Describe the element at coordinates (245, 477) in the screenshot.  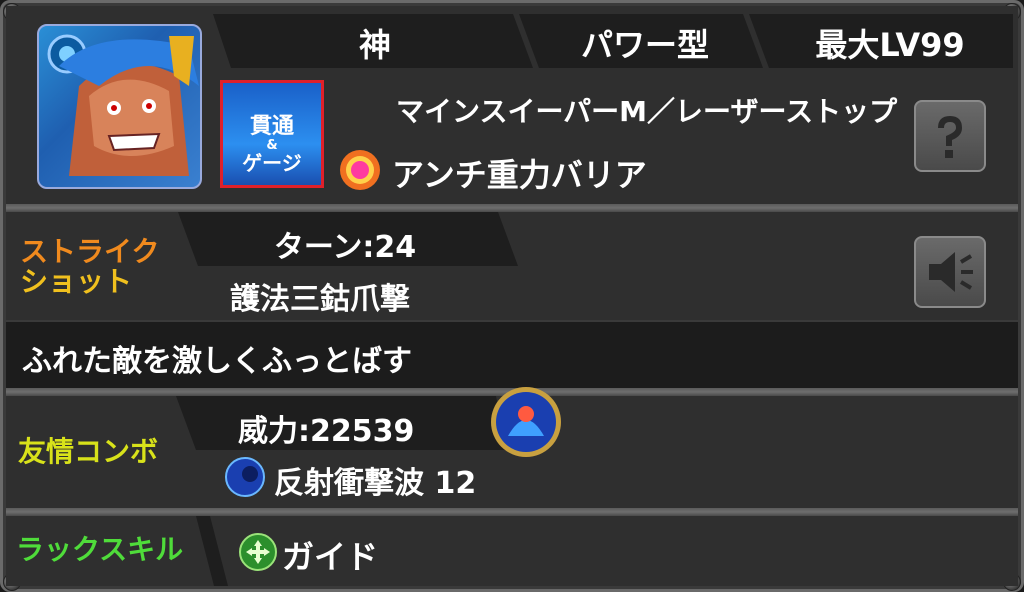
I see `laser-bubble-icon` at that location.